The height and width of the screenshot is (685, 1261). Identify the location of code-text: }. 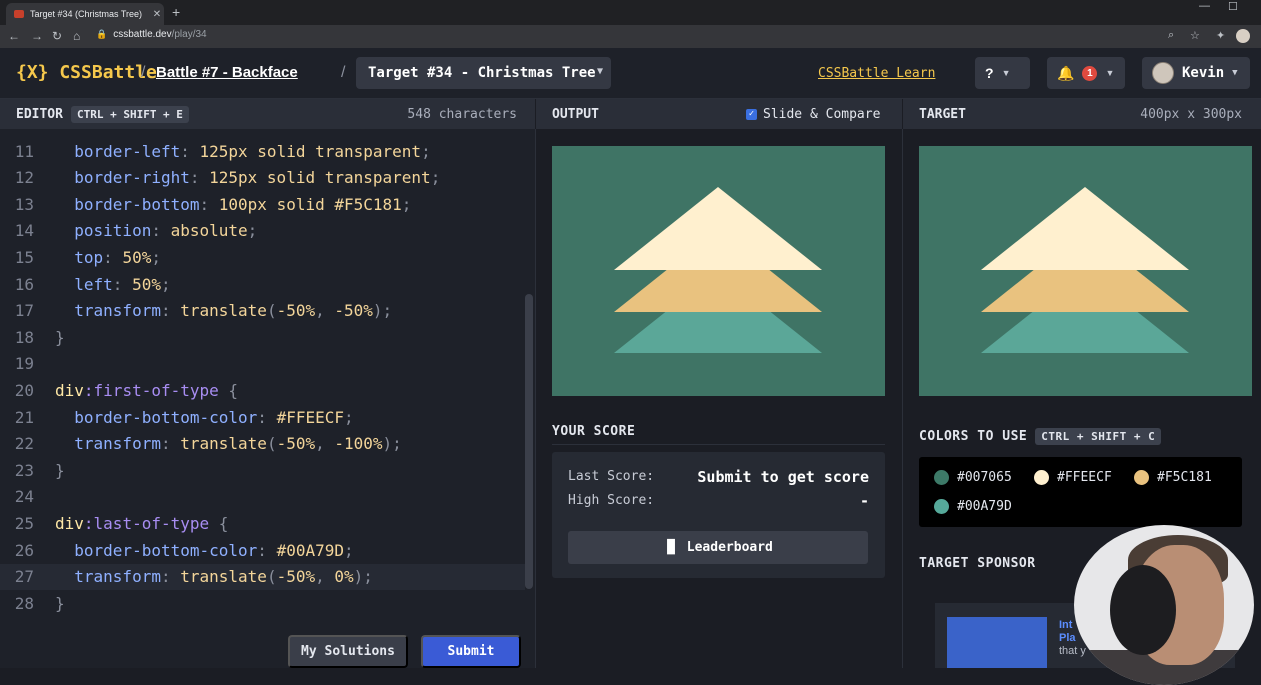
(60, 337).